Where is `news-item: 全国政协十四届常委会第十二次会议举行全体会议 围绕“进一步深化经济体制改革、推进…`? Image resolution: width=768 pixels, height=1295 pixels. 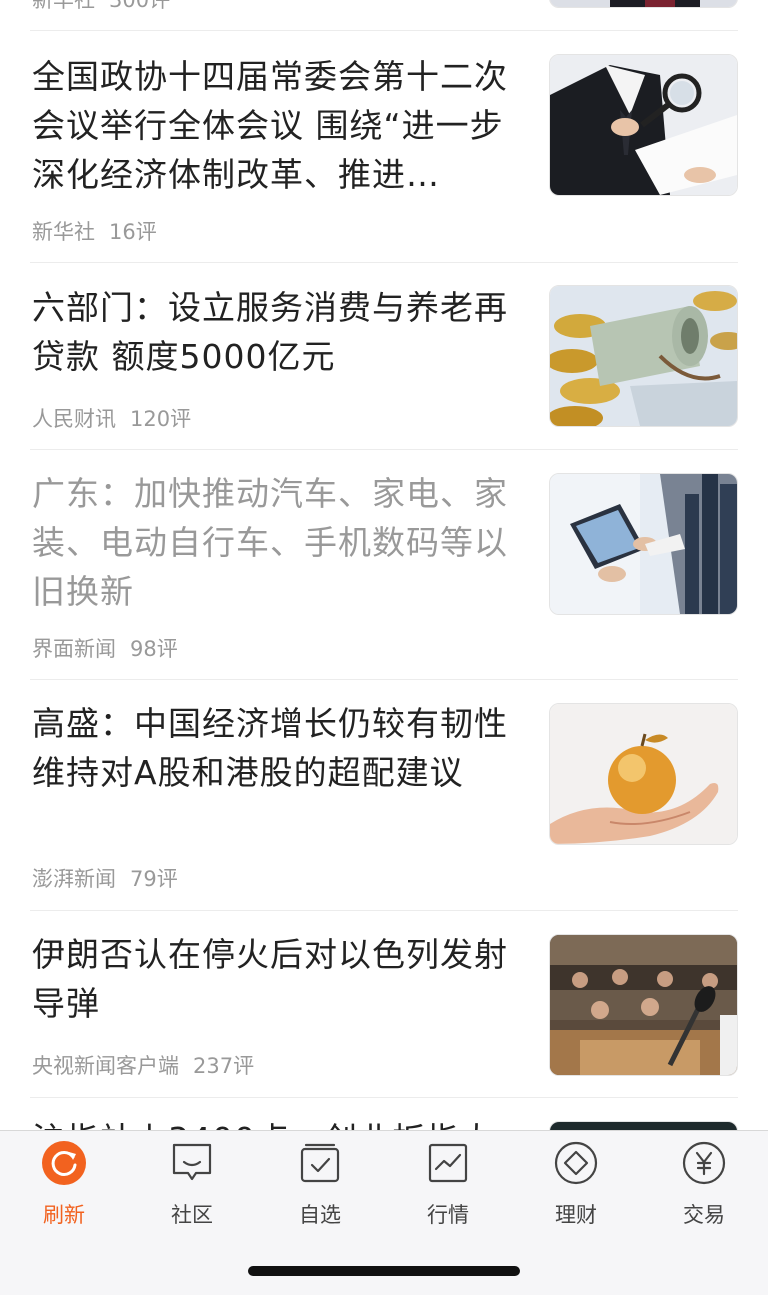 news-item: 全国政协十四届常委会第十二次会议举行全体会议 围绕“进一步深化经济体制改革、推进… is located at coordinates (384, 157).